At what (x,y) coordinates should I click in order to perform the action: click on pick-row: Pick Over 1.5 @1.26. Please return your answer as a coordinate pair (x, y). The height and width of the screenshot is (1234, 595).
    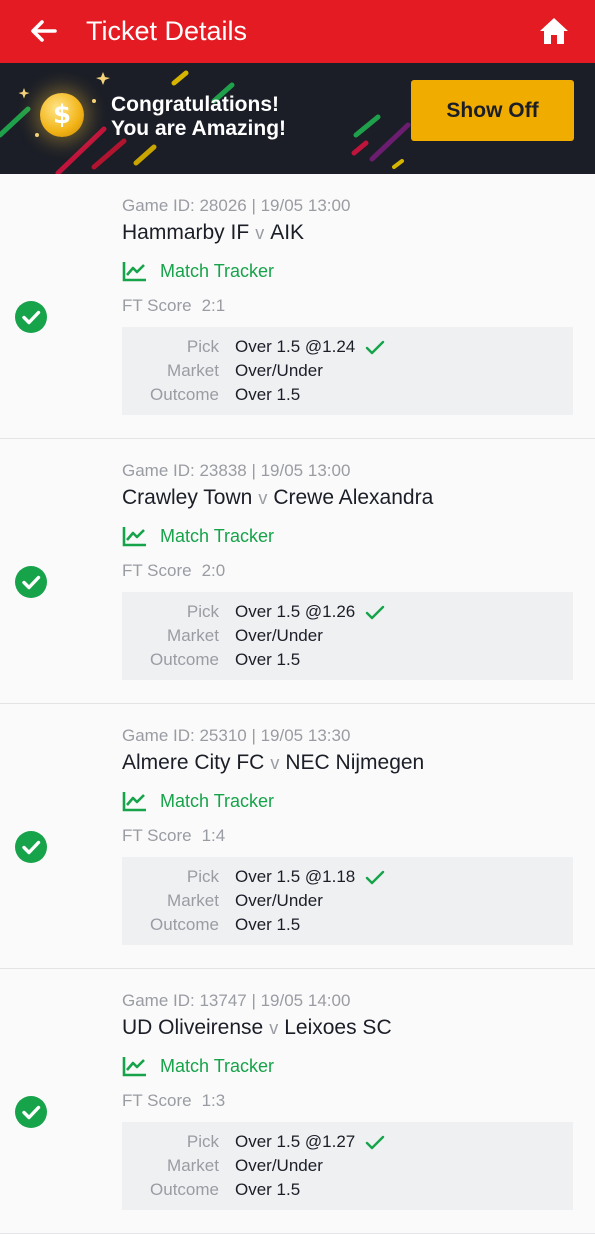
    Looking at the image, I should click on (347, 614).